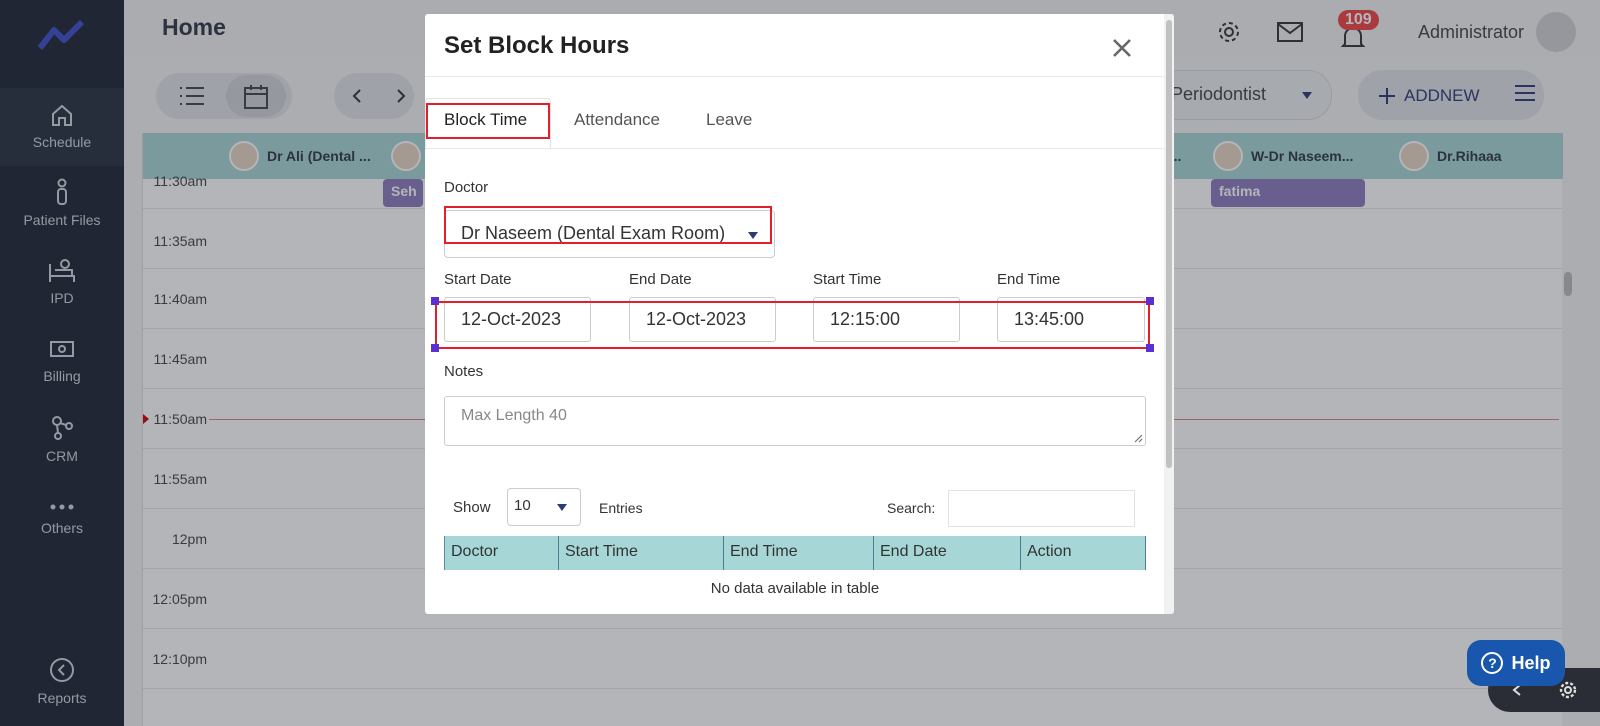  Describe the element at coordinates (466, 187) in the screenshot. I see `doctor-label: Doctor` at that location.